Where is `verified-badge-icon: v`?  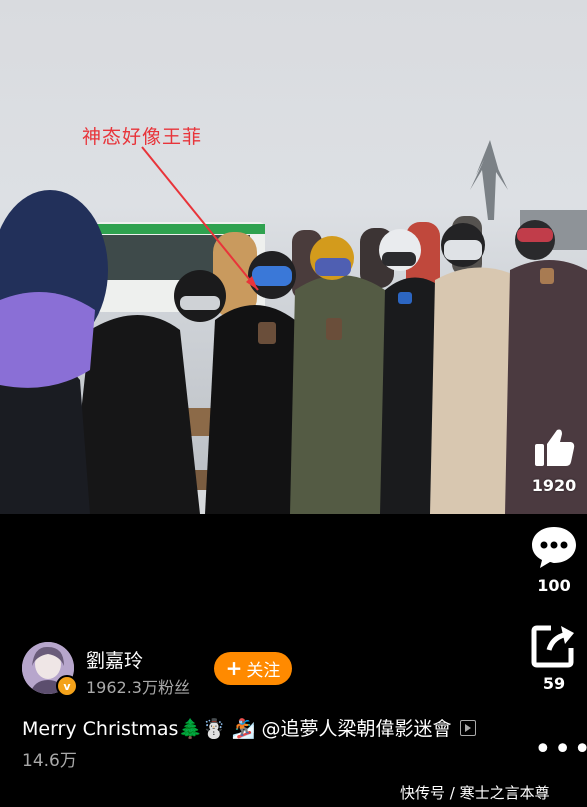
verified-badge-icon: v is located at coordinates (67, 686).